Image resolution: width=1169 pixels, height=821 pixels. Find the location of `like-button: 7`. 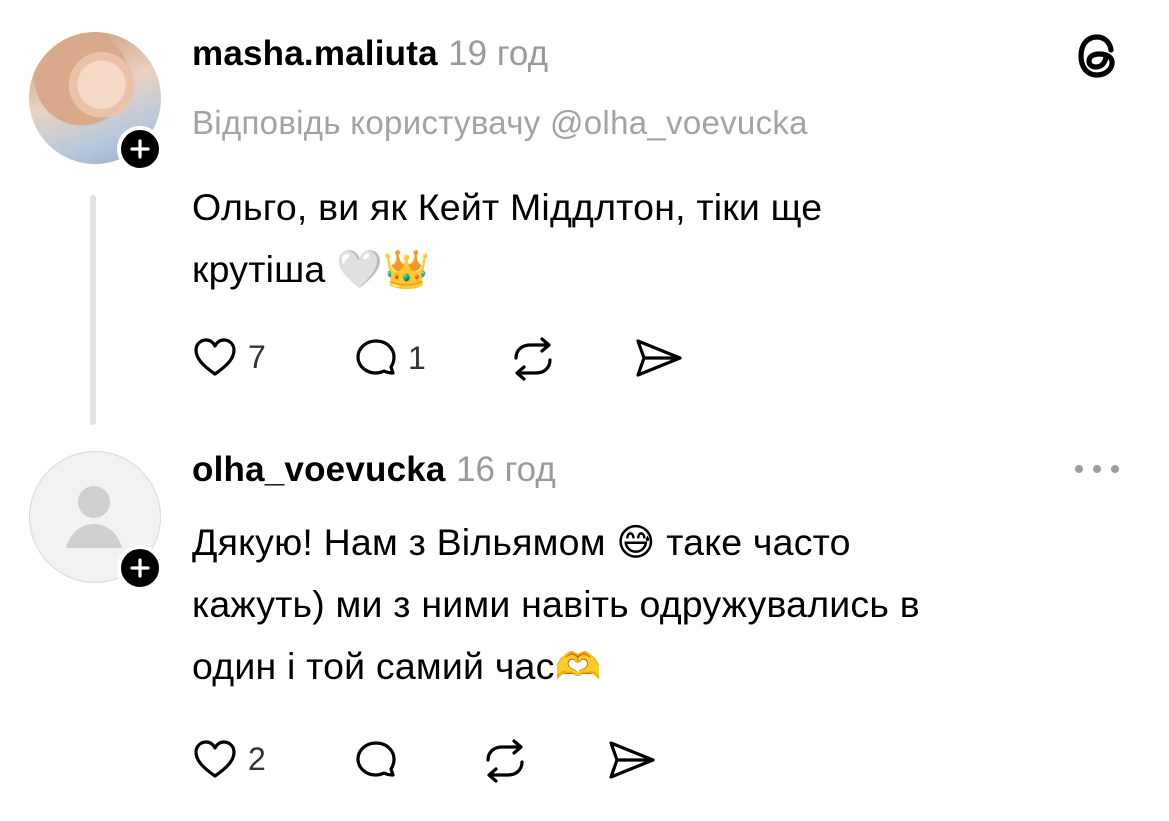

like-button: 7 is located at coordinates (229, 357).